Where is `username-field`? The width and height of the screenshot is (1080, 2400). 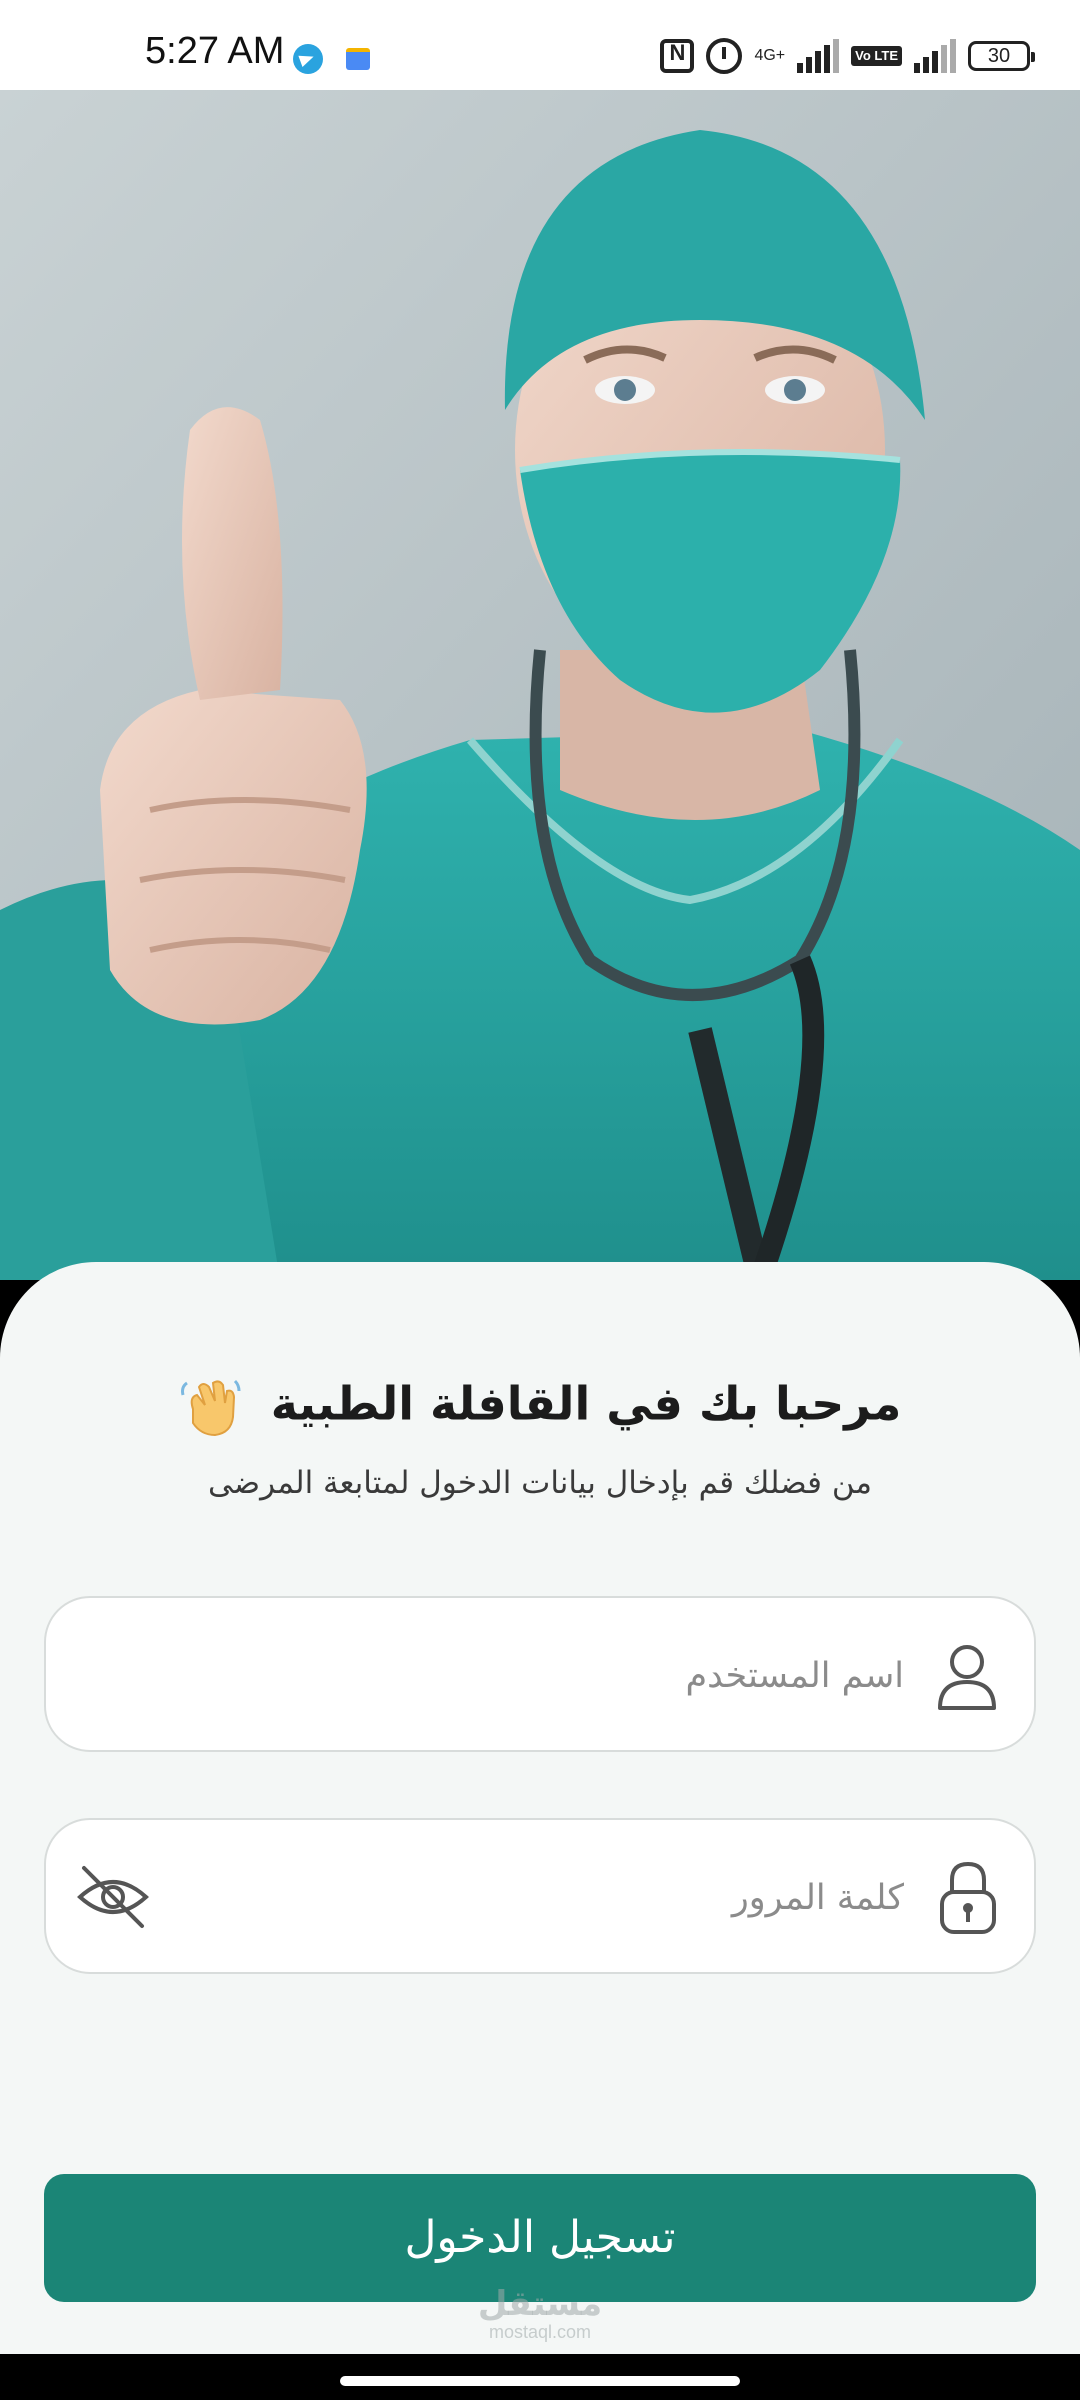 username-field is located at coordinates (540, 1674).